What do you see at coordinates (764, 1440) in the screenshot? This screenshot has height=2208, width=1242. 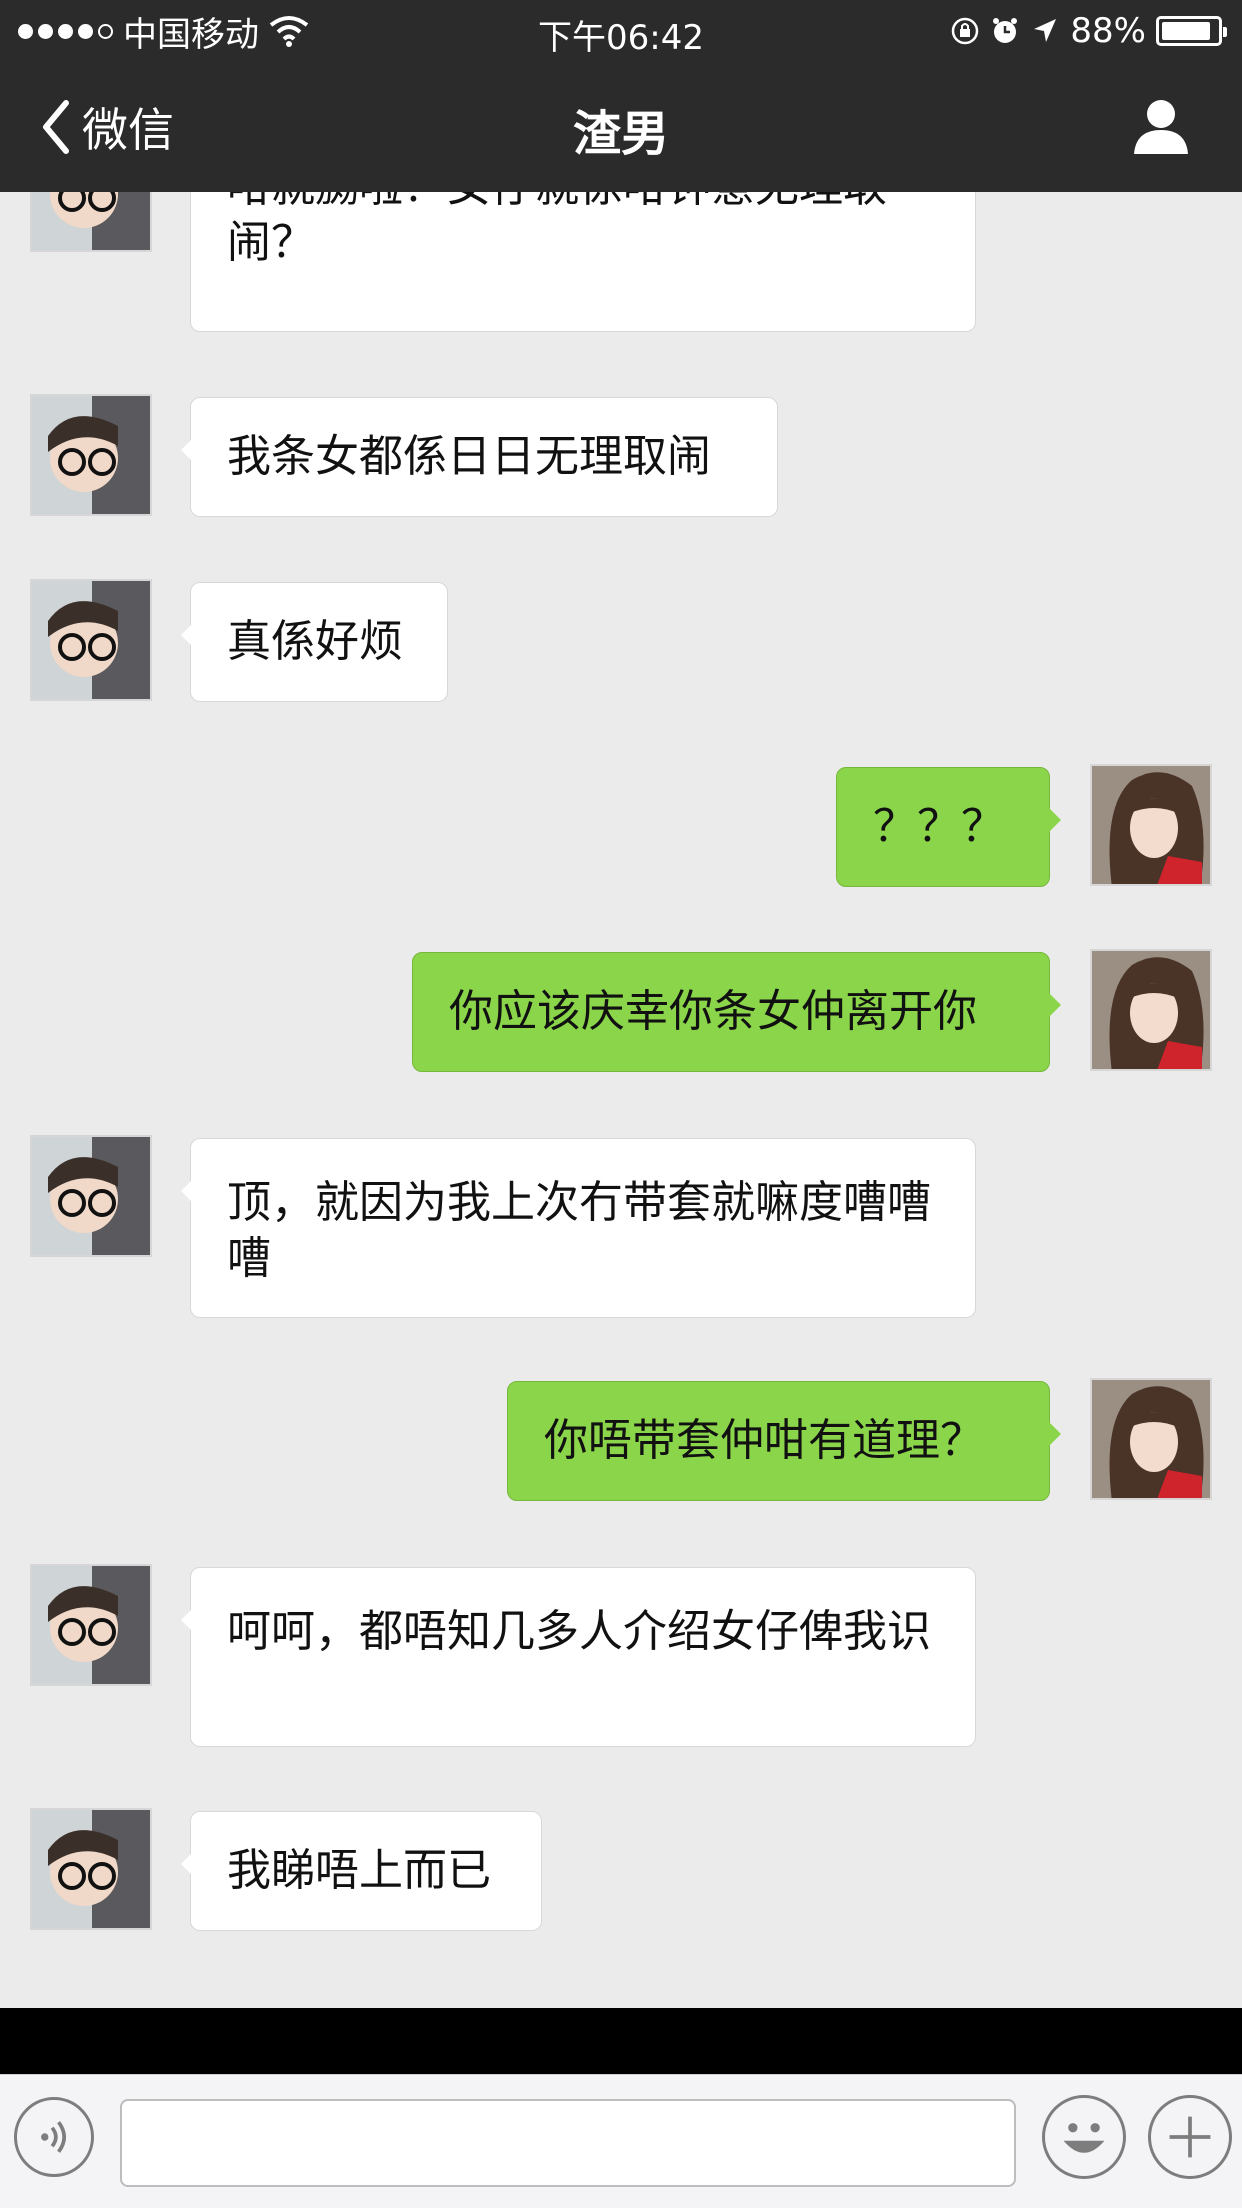 I see `message-text: 你唔带套仲咁有道理？` at bounding box center [764, 1440].